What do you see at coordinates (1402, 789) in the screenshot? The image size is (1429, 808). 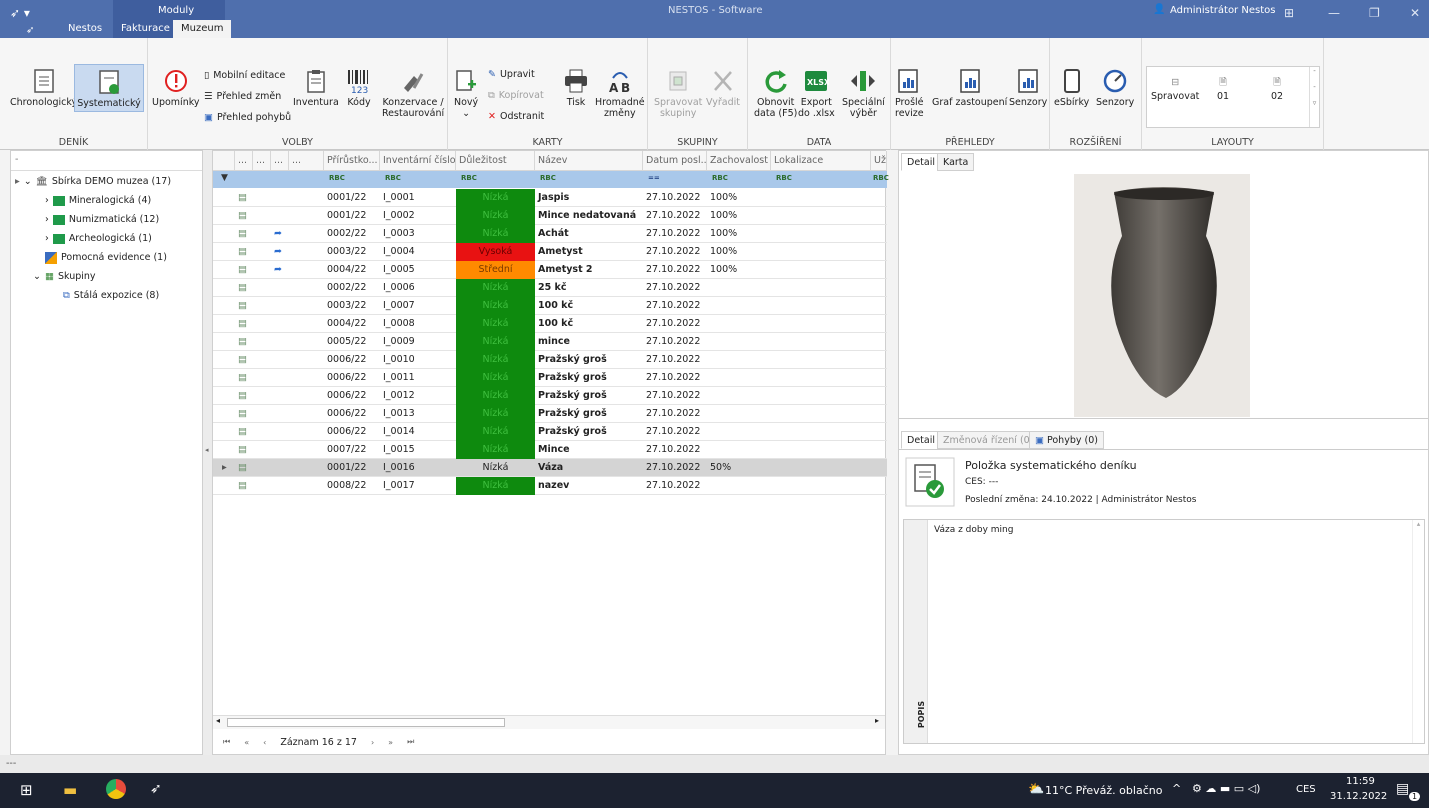 I see `notification-icon: ▤` at bounding box center [1402, 789].